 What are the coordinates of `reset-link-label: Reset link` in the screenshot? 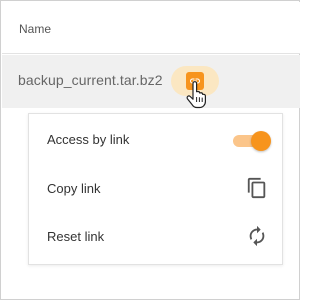 It's located at (76, 236).